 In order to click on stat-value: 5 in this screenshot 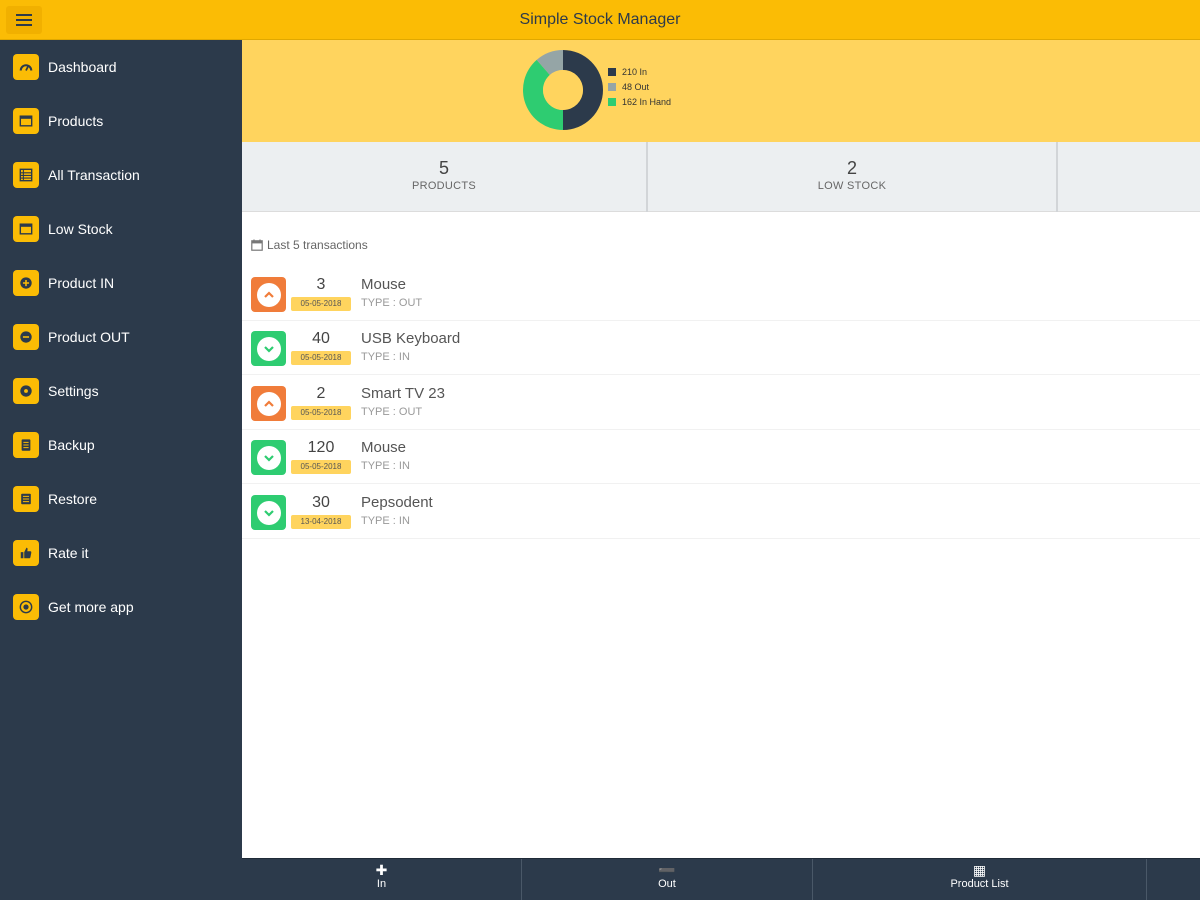, I will do `click(443, 168)`.